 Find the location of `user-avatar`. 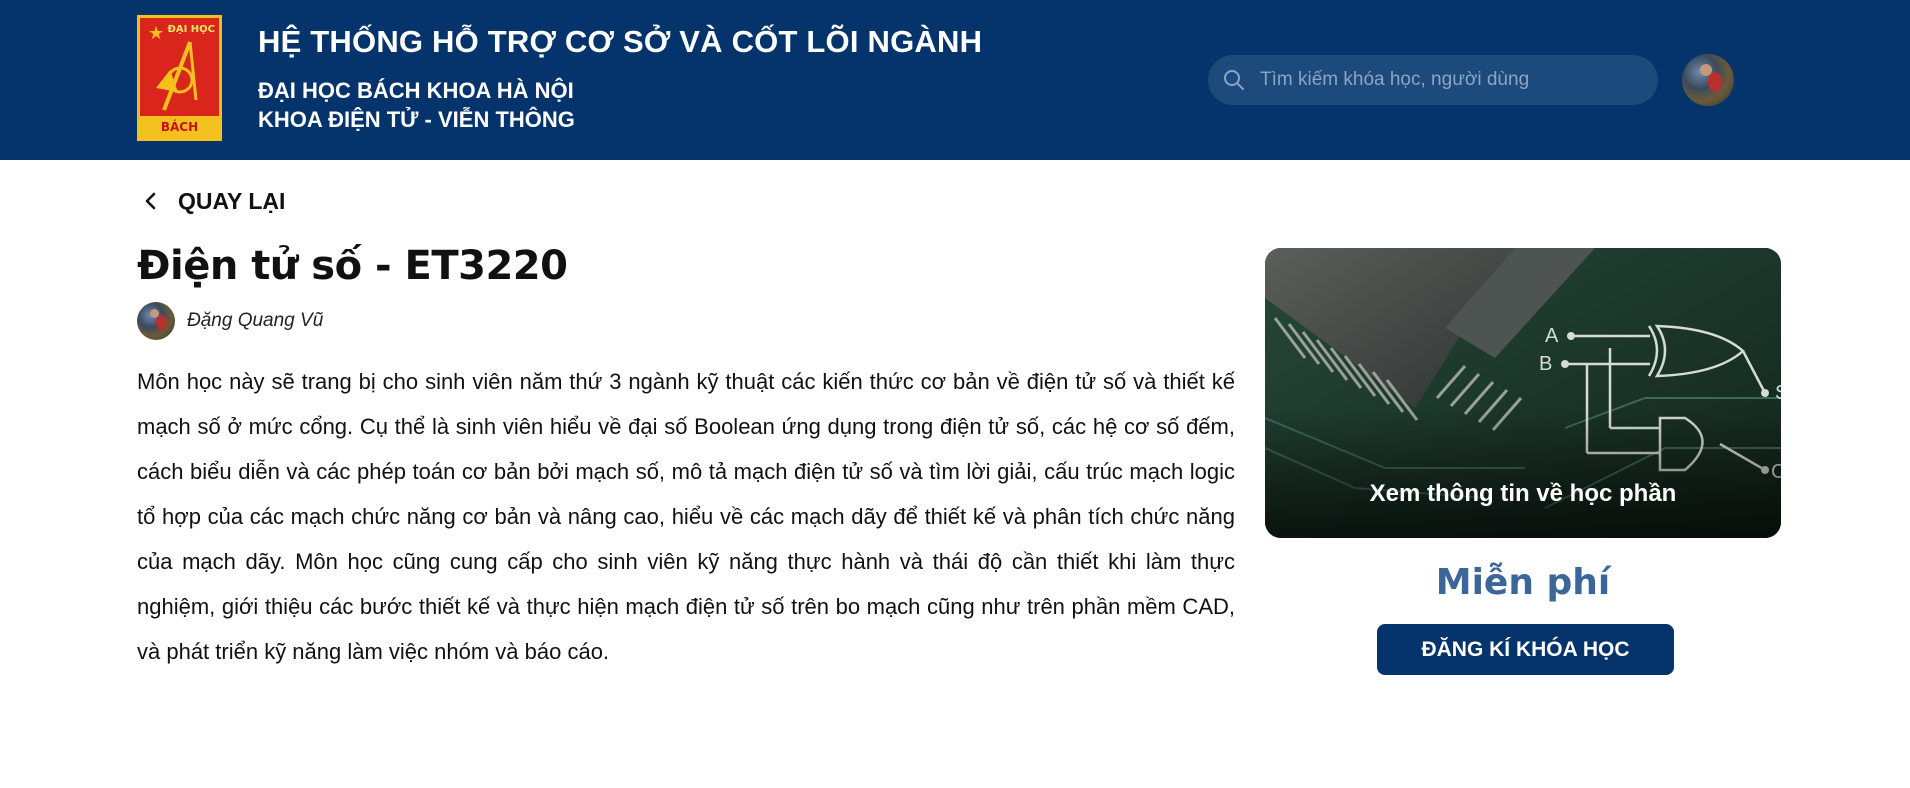

user-avatar is located at coordinates (1708, 80).